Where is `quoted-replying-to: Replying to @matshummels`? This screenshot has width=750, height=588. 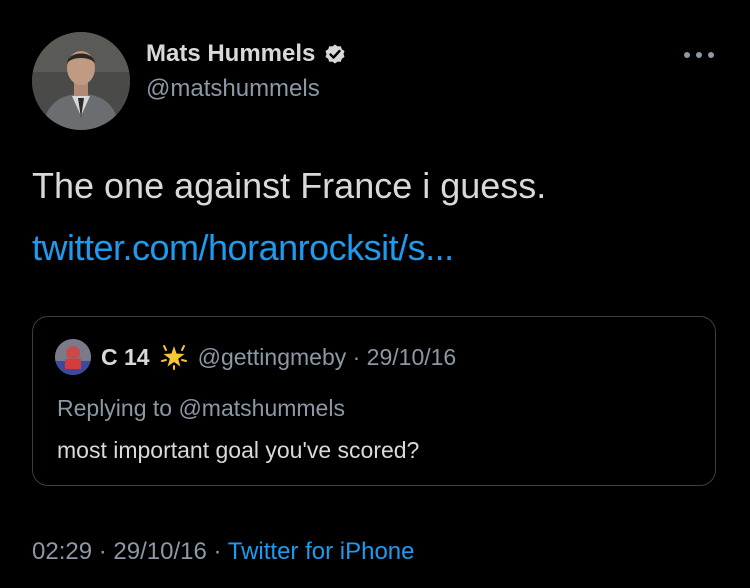 quoted-replying-to: Replying to @matshummels is located at coordinates (201, 408).